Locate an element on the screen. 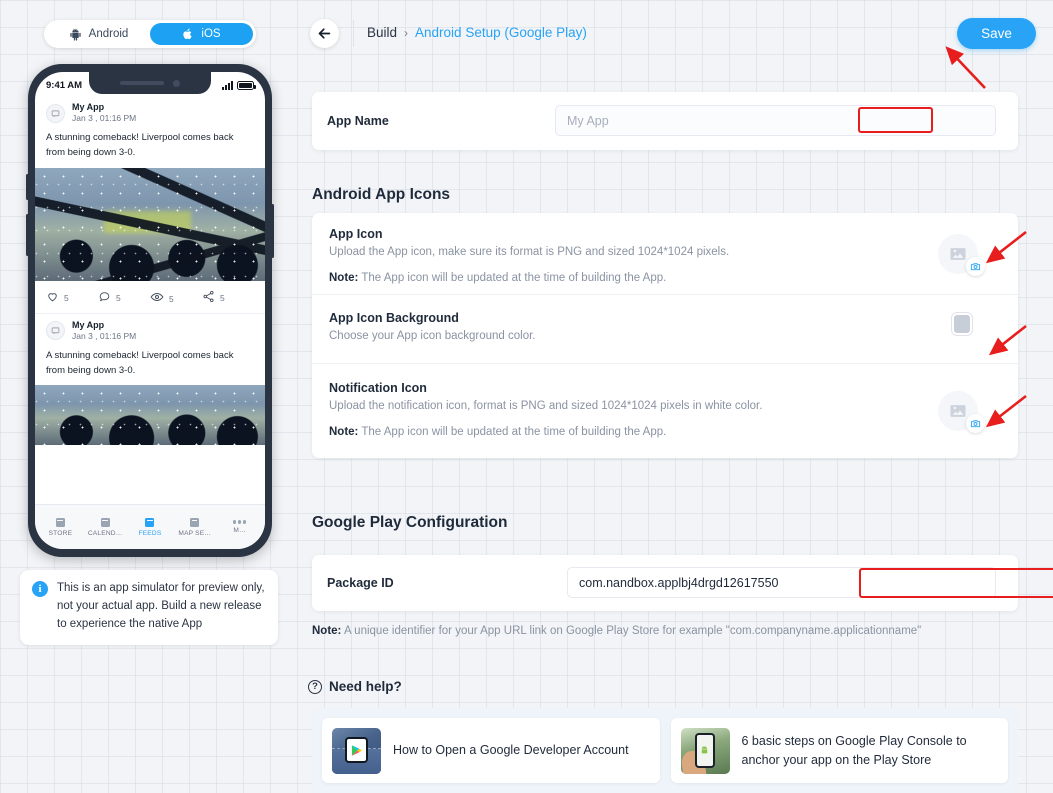  breadcrumb: Build › Android Setup (Google Play) is located at coordinates (477, 32).